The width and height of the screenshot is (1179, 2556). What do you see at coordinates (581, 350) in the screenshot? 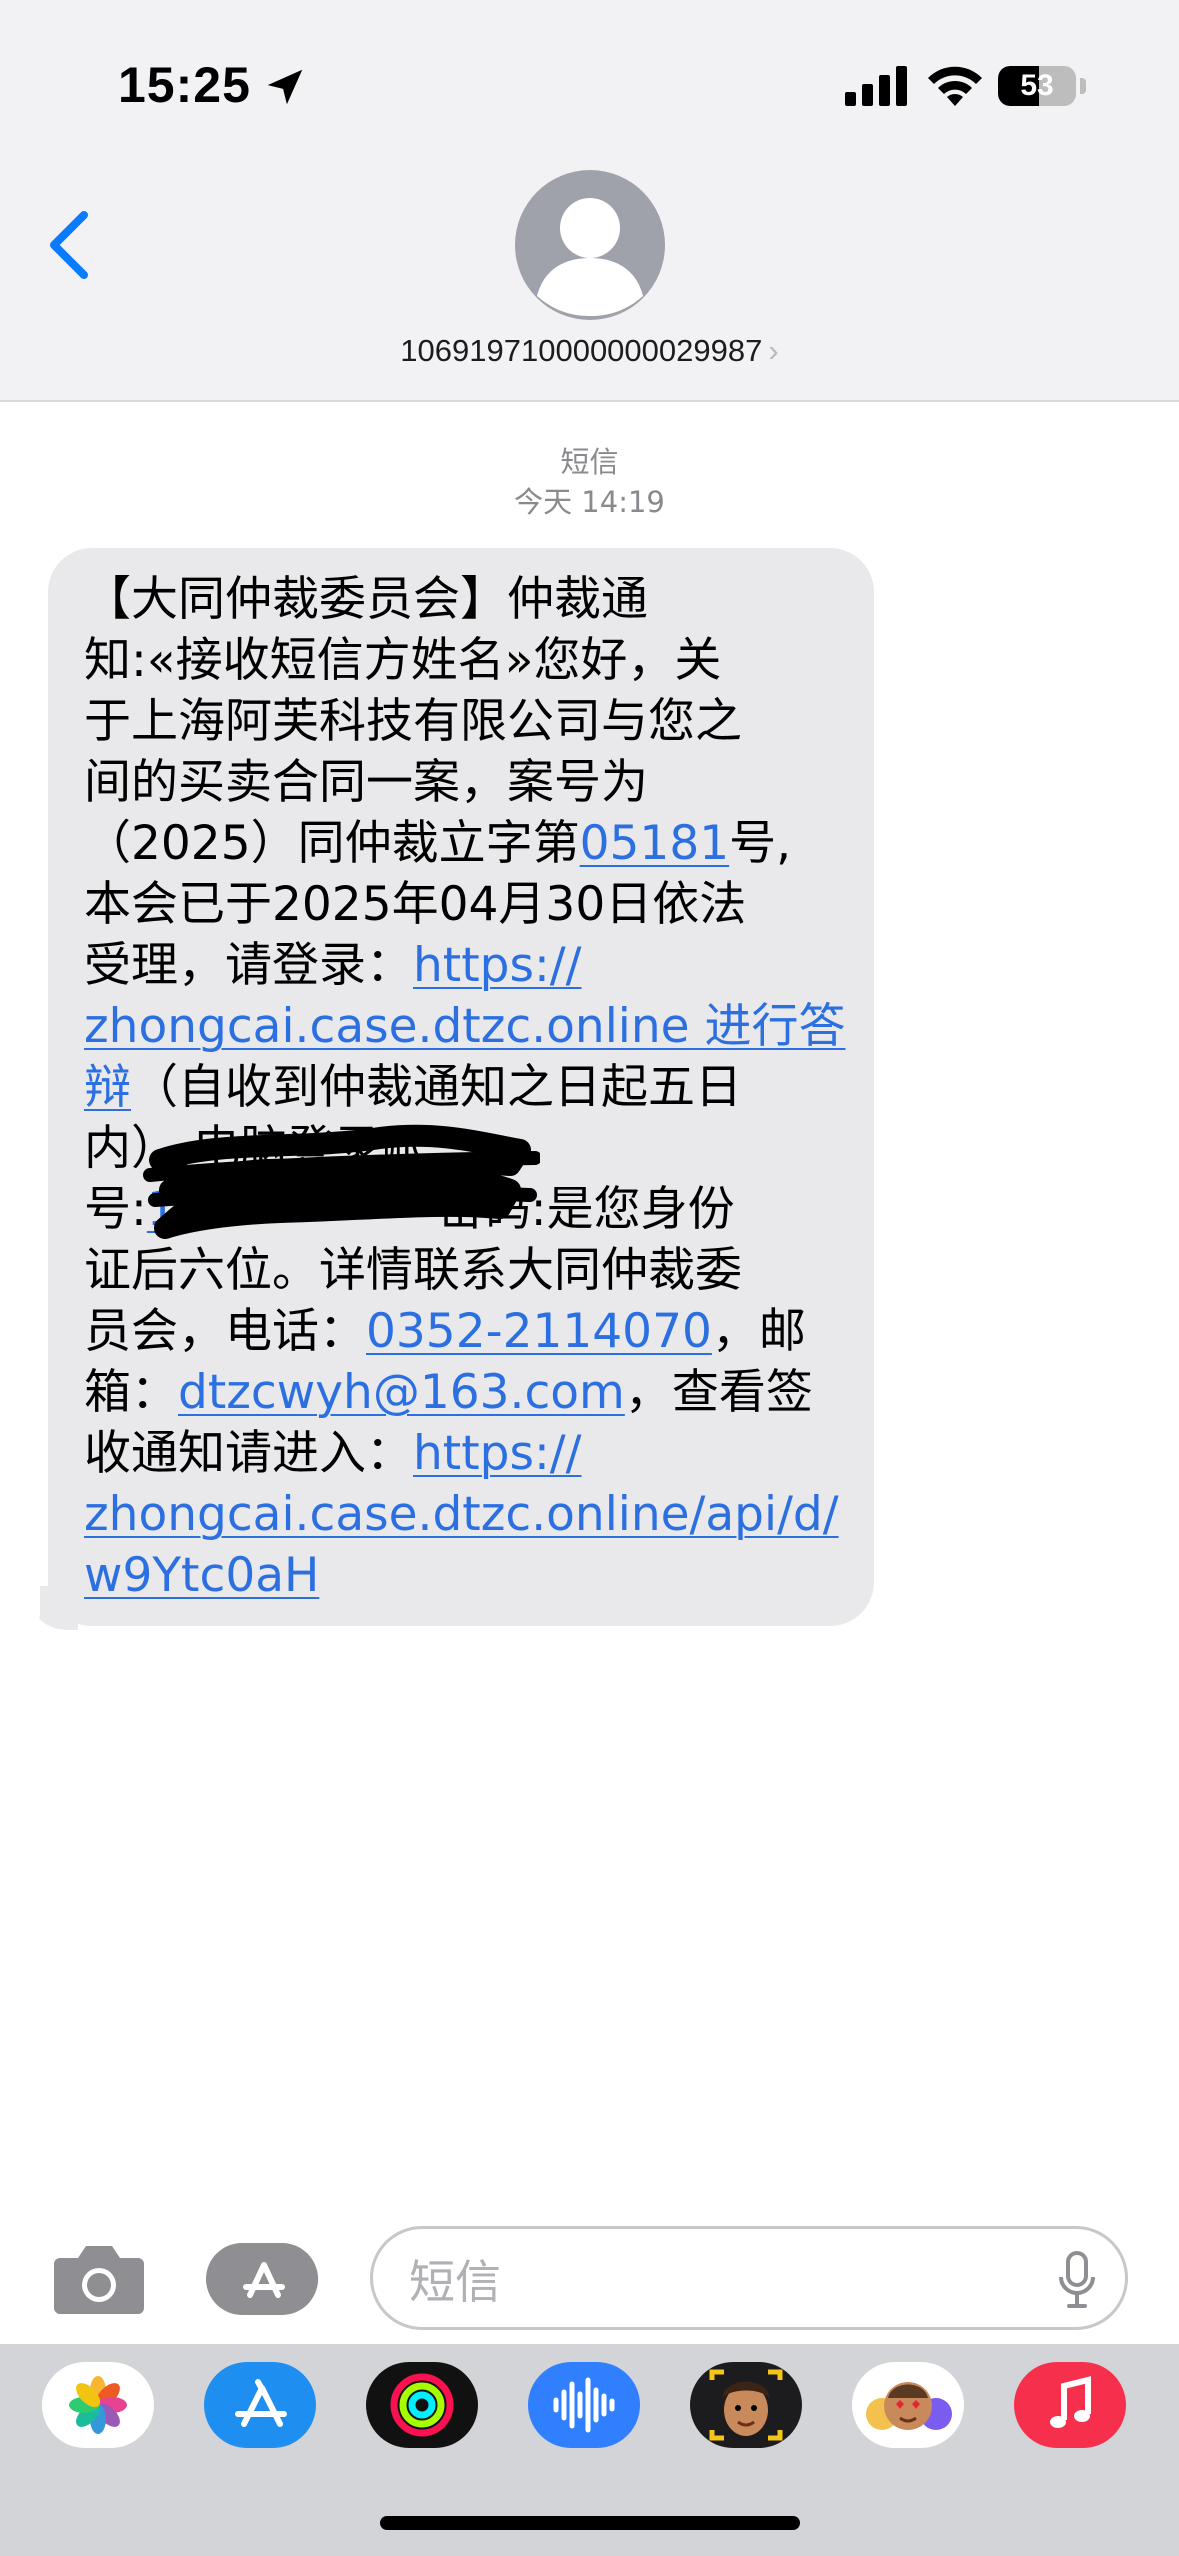
I see `contact-number: 106919710000000029987` at bounding box center [581, 350].